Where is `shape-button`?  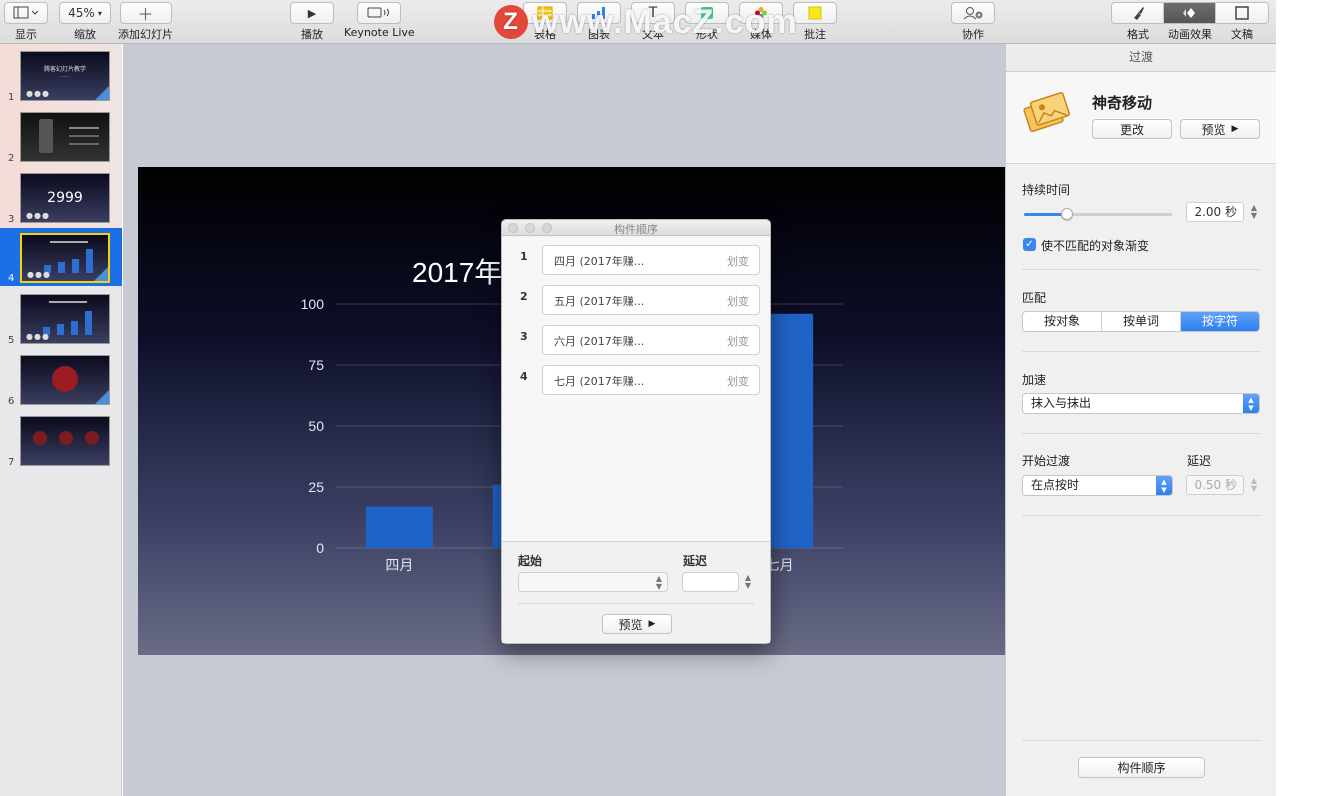 shape-button is located at coordinates (707, 13).